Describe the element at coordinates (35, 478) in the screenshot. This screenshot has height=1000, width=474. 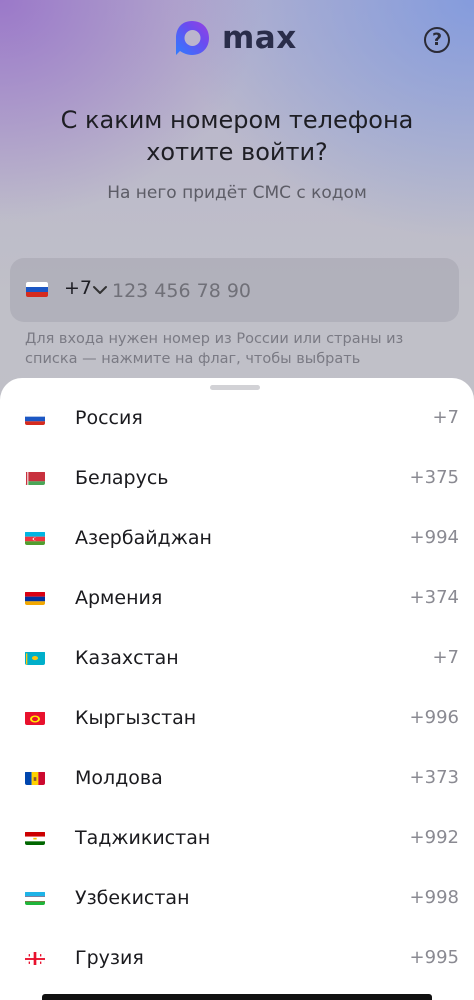
I see `belarus-flag-icon` at that location.